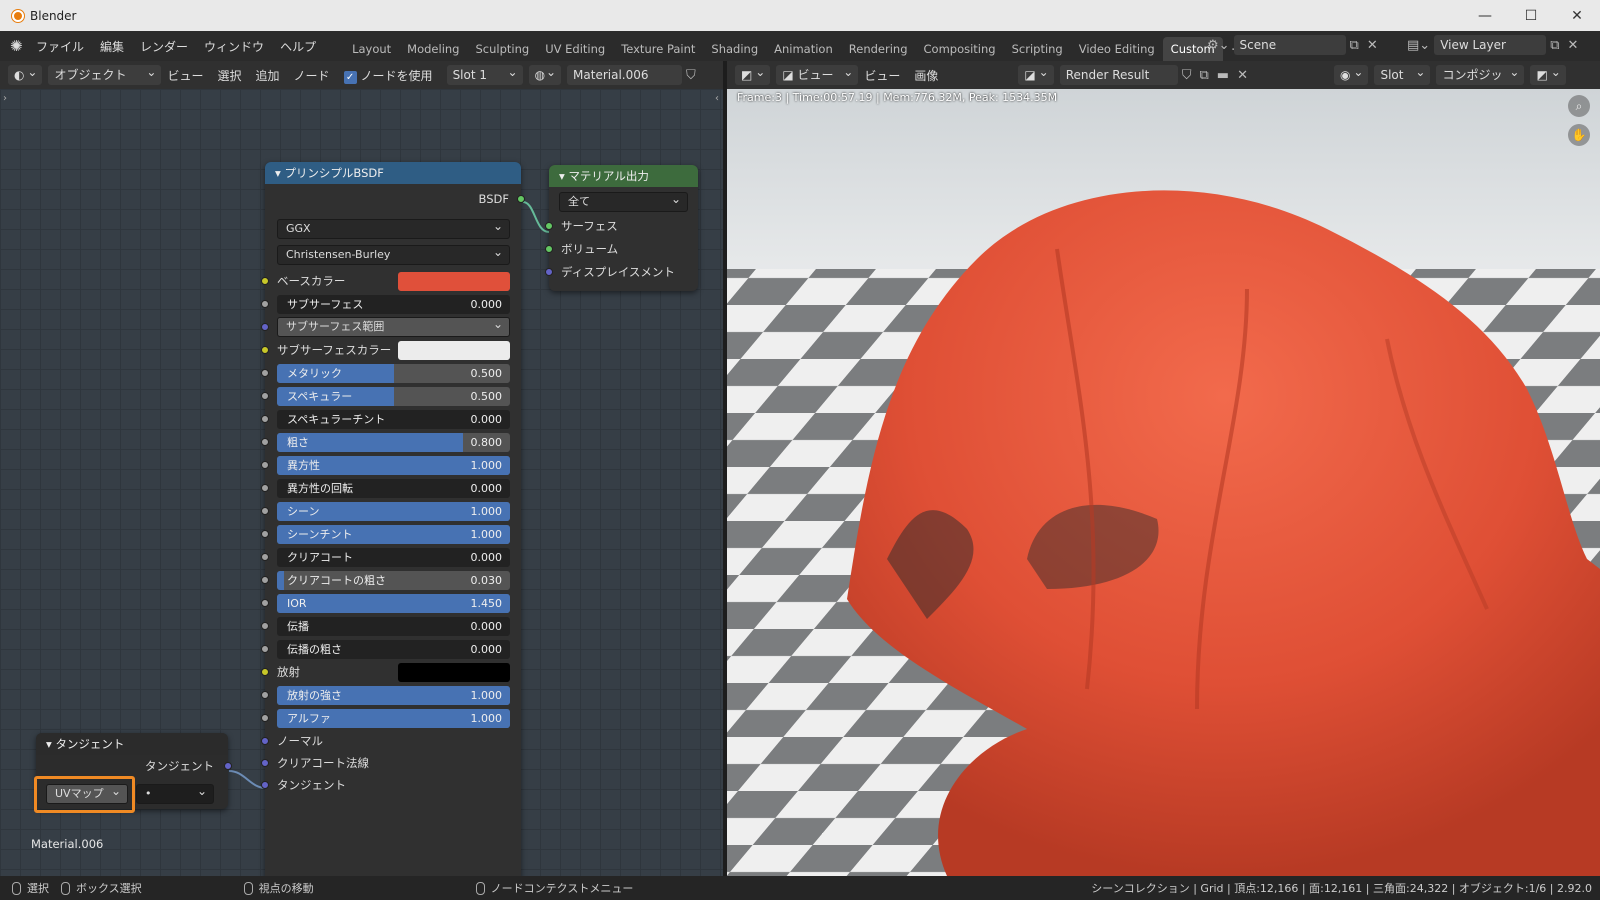 This screenshot has width=1600, height=900. Describe the element at coordinates (265, 785) in the screenshot. I see `tangent-socket` at that location.